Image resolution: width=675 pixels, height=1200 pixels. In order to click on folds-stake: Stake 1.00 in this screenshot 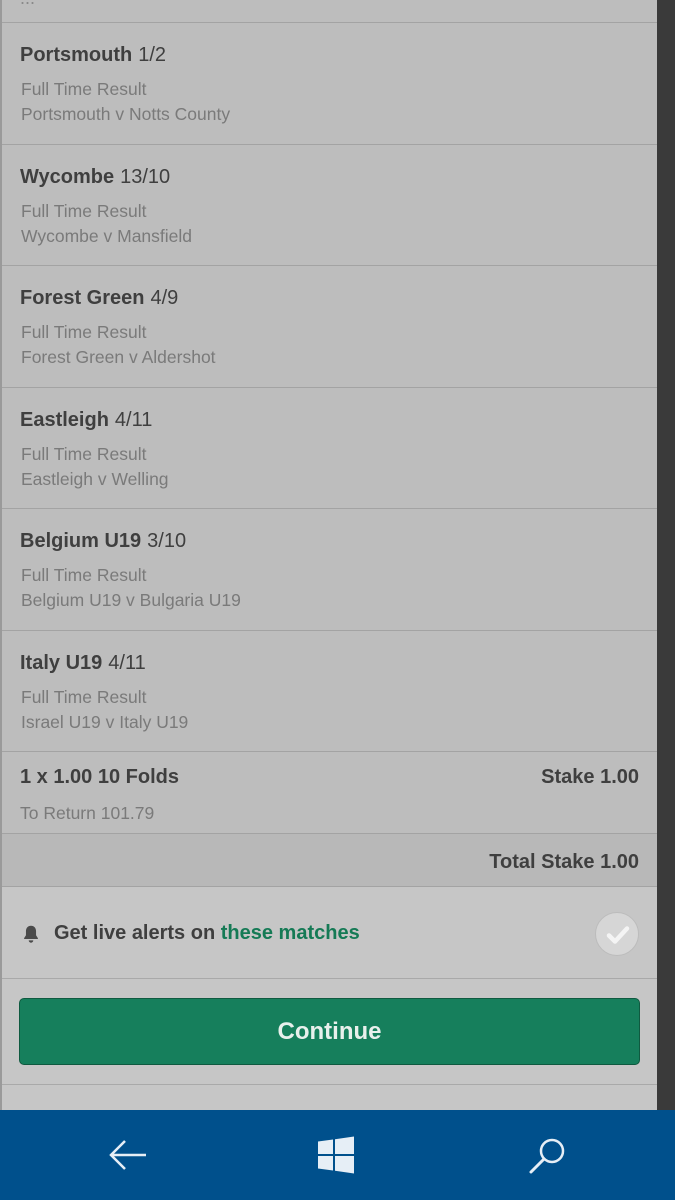, I will do `click(590, 777)`.